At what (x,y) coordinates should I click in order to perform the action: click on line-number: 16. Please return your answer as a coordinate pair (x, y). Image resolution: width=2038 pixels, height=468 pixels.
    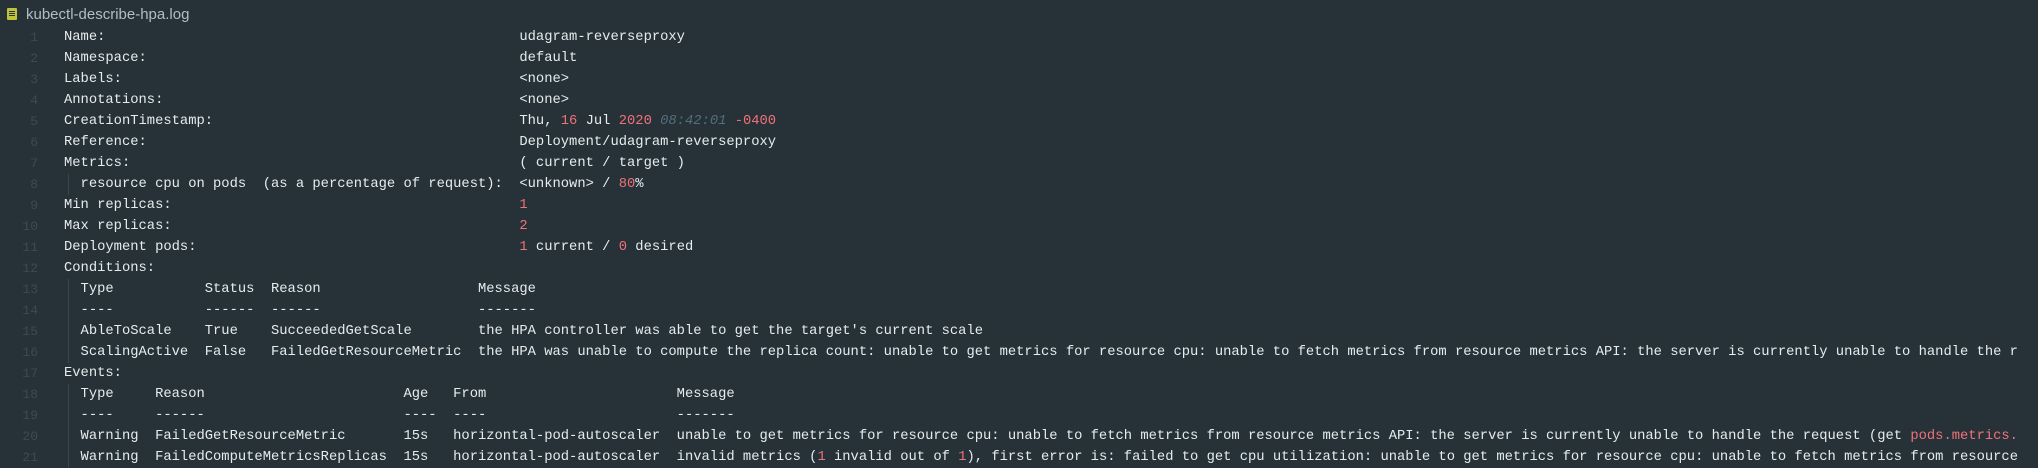
    Looking at the image, I should click on (30, 352).